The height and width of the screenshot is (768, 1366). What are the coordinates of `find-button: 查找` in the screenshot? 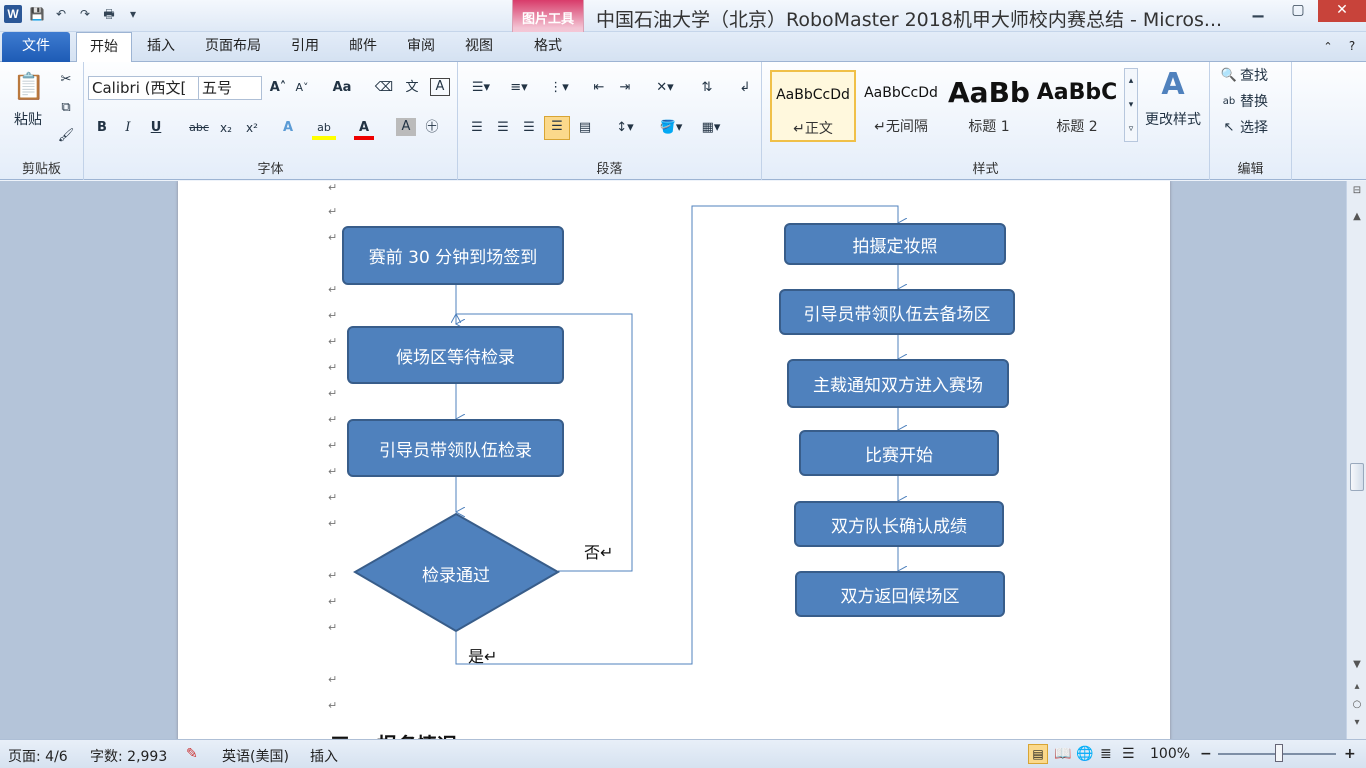 It's located at (1260, 76).